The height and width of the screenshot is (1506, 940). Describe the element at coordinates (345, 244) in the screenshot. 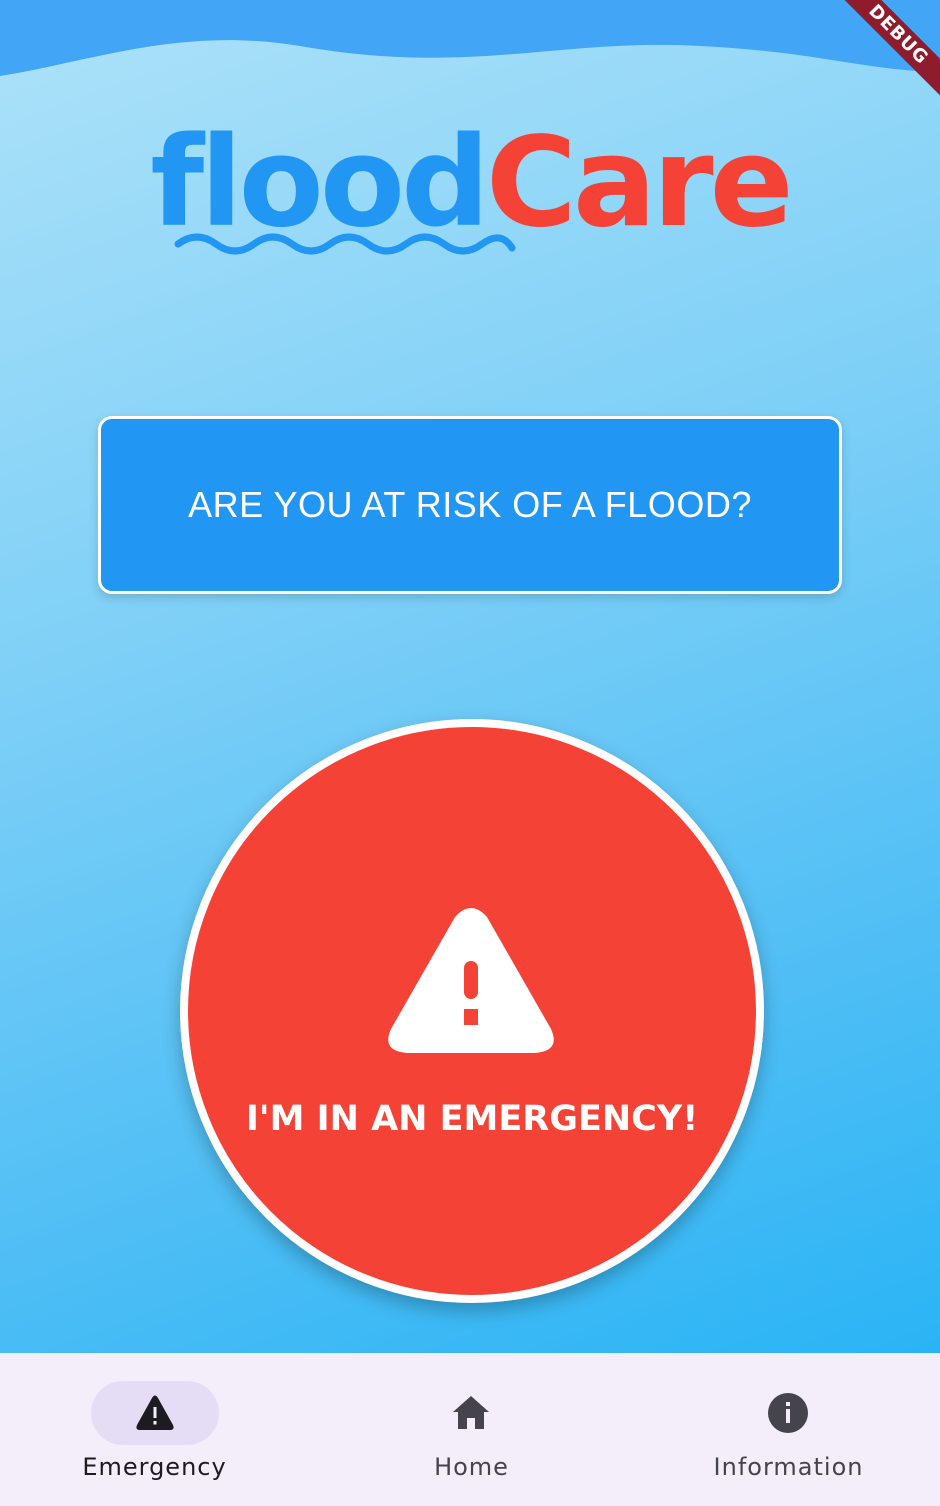

I see `logo-wave-icon` at that location.